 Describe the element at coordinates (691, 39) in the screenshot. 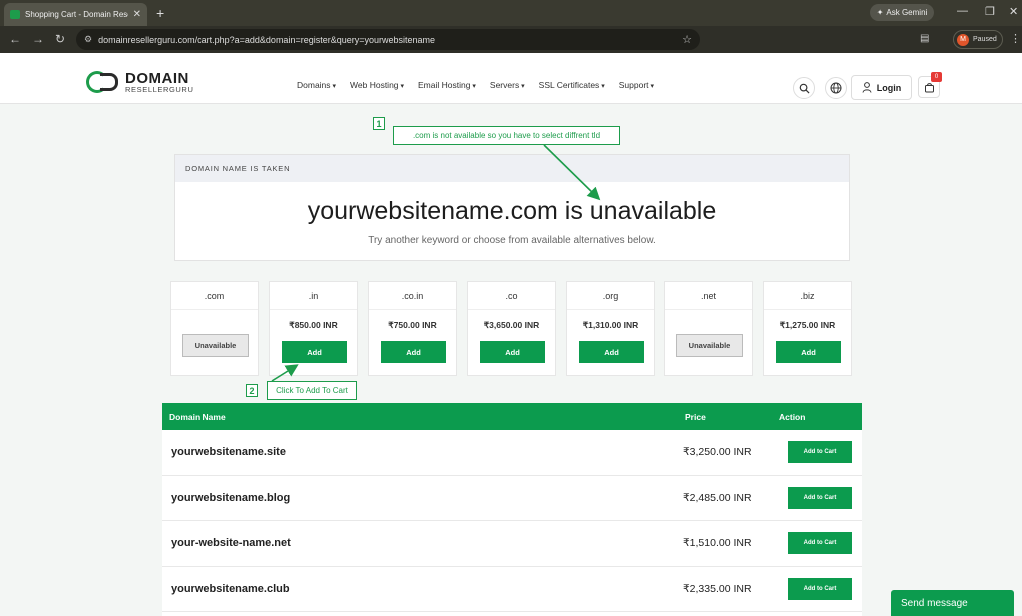

I see `star-icon: ☆` at that location.